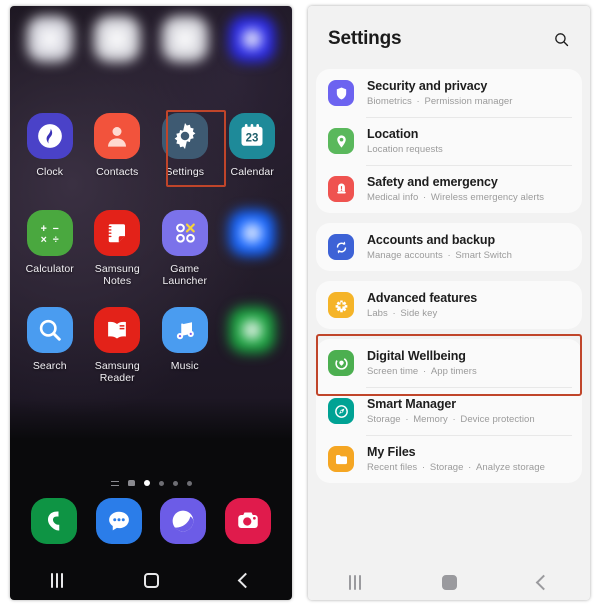  Describe the element at coordinates (185, 172) in the screenshot. I see `app-label: Settings` at that location.